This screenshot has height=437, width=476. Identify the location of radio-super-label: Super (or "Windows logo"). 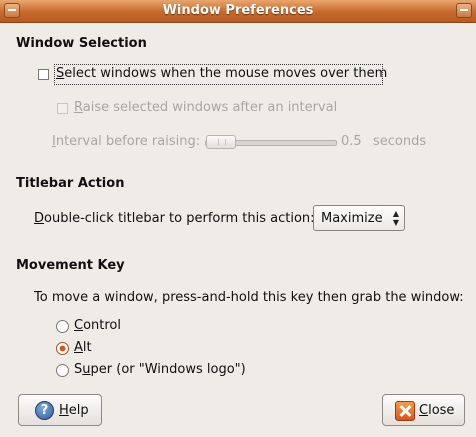
(160, 369).